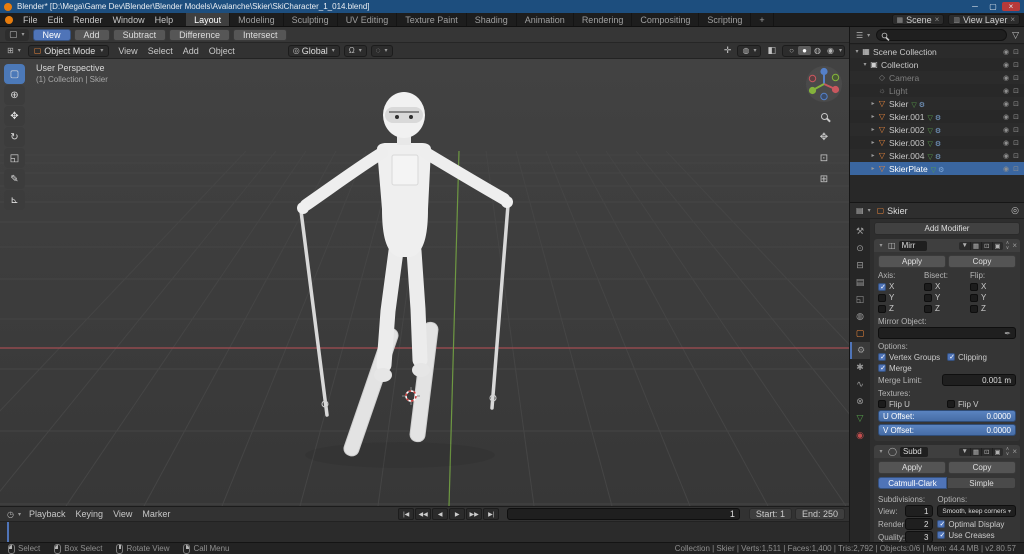  I want to click on playhead, so click(8, 532).